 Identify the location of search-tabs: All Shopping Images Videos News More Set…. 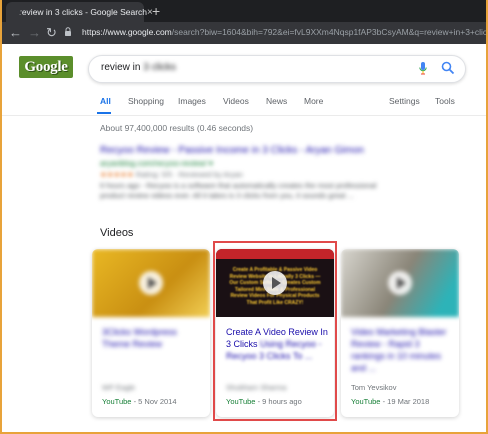
(244, 105).